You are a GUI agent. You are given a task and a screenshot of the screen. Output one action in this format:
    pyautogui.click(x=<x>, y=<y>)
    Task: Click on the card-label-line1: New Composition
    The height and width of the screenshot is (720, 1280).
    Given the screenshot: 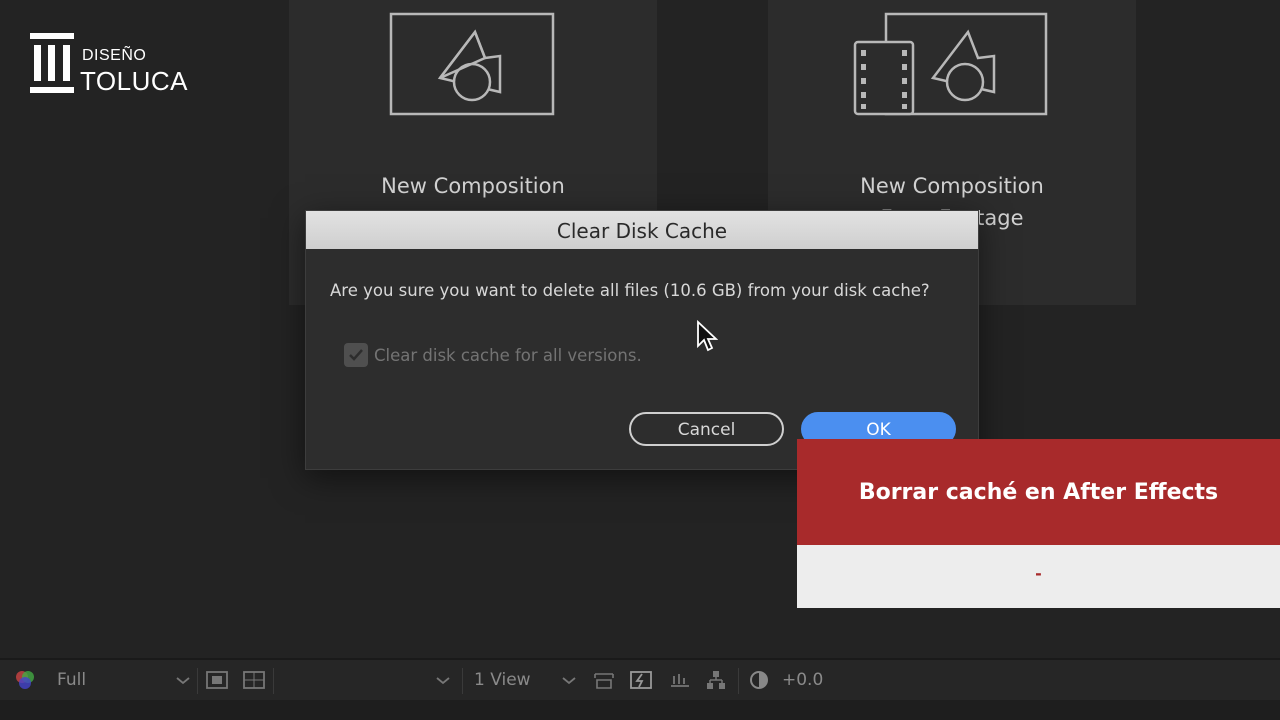 What is the action you would take?
    pyautogui.click(x=952, y=186)
    